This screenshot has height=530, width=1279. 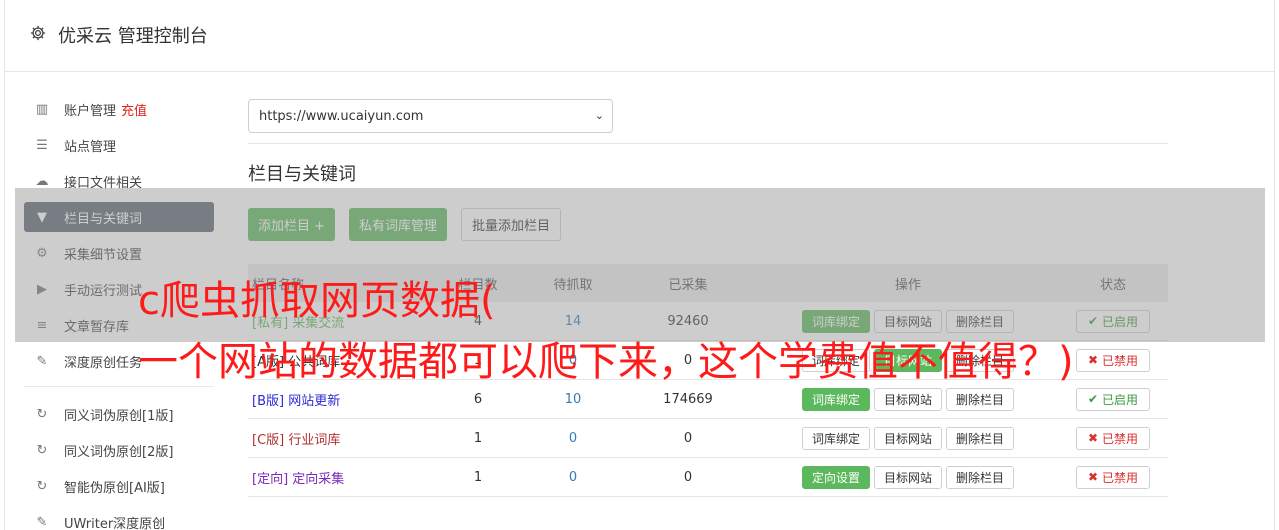 What do you see at coordinates (42, 181) in the screenshot?
I see `cloud-upload-icon: ☁` at bounding box center [42, 181].